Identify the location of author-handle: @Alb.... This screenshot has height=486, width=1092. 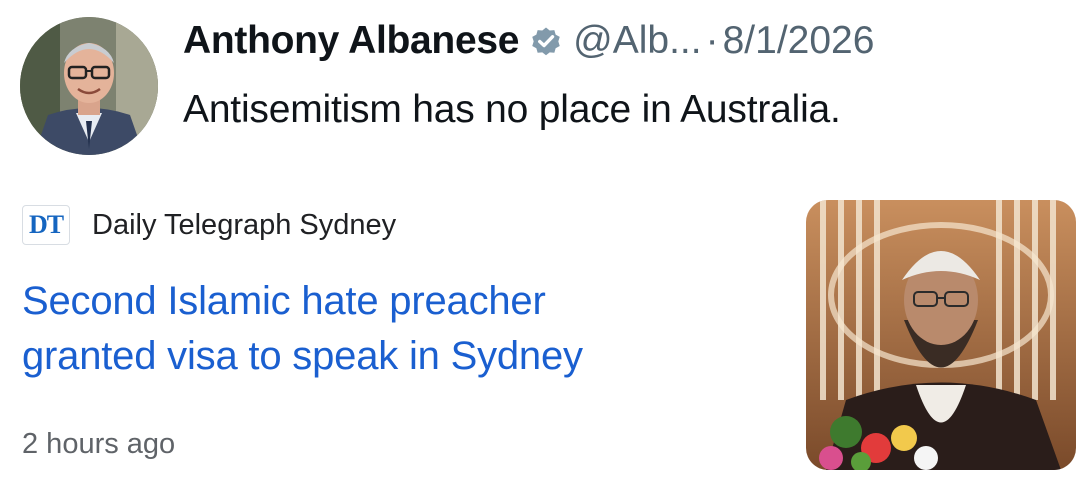
(637, 41).